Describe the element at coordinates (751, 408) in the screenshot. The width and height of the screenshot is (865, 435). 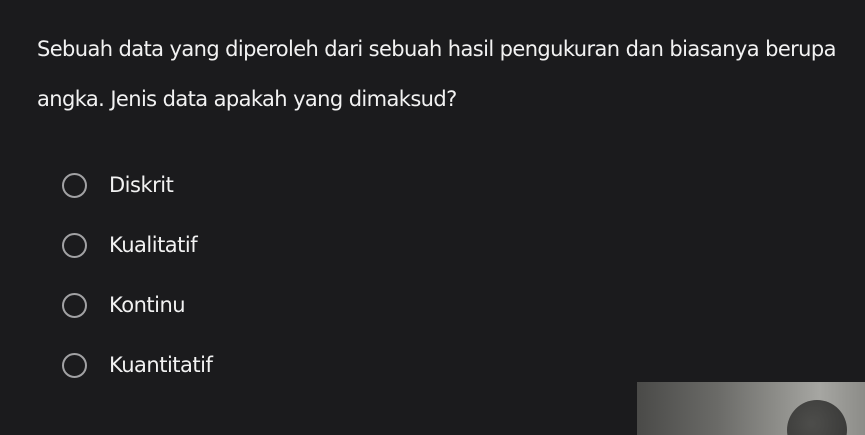
I see `camera-preview-thumbnail` at that location.